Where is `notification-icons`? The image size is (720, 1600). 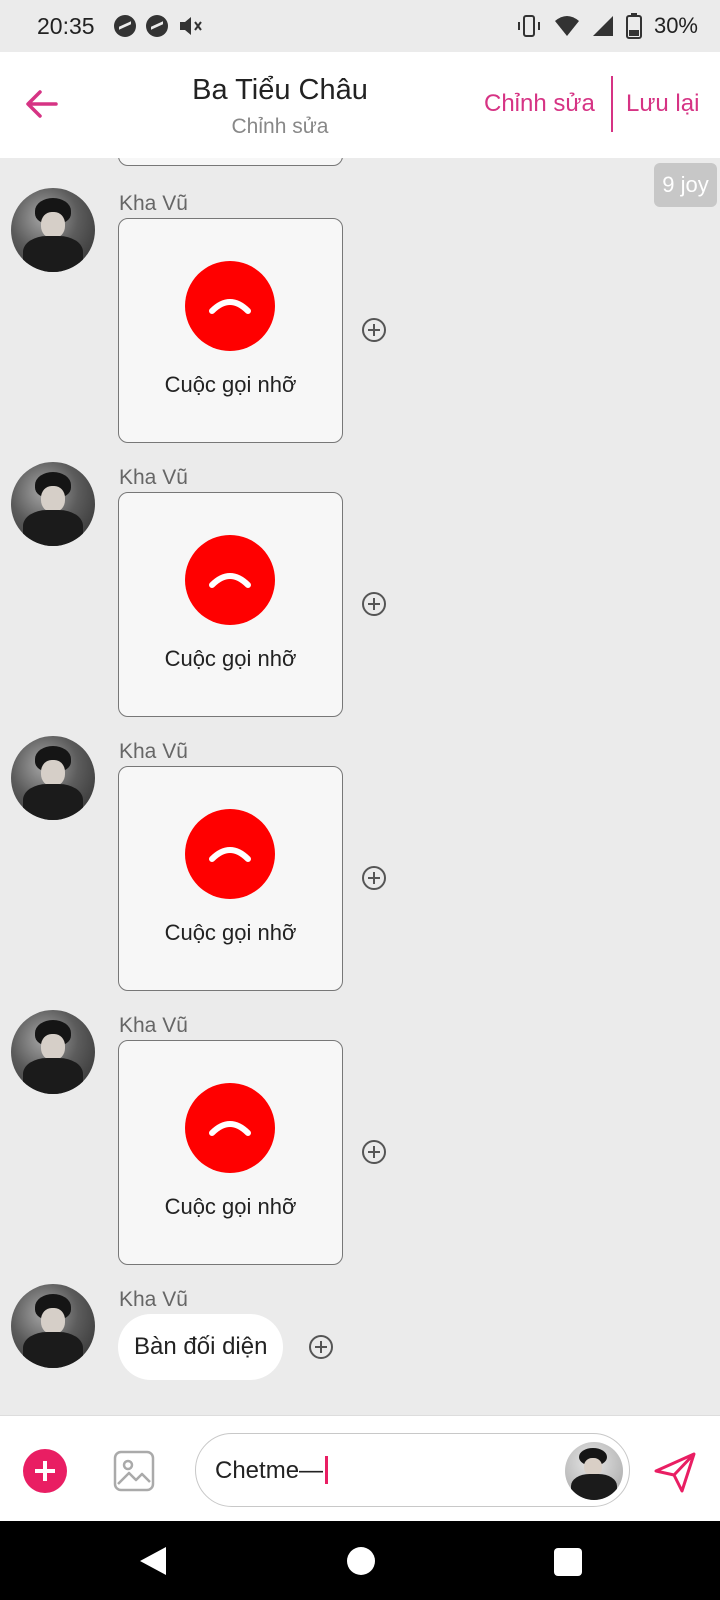 notification-icons is located at coordinates (159, 26).